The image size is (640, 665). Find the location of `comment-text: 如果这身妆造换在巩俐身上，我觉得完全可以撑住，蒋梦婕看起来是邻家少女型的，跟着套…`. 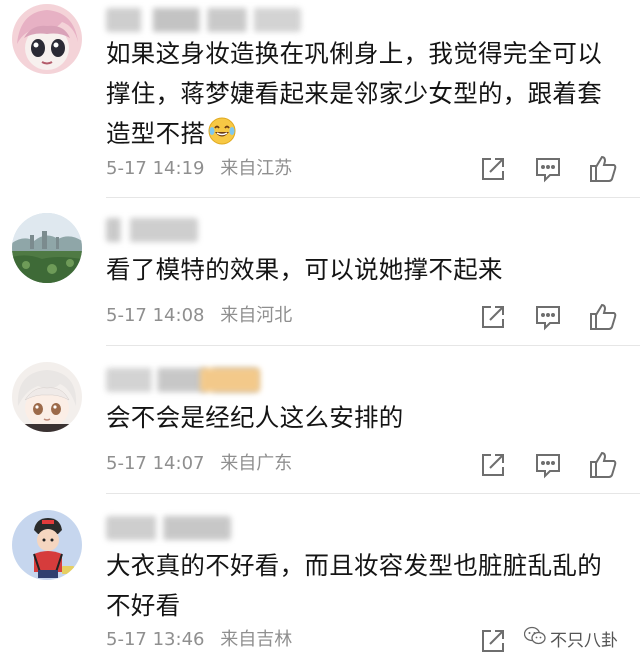

comment-text: 如果这身妆造换在巩俐身上，我觉得完全可以撑住，蒋梦婕看起来是邻家少女型的，跟着套… is located at coordinates (362, 96).